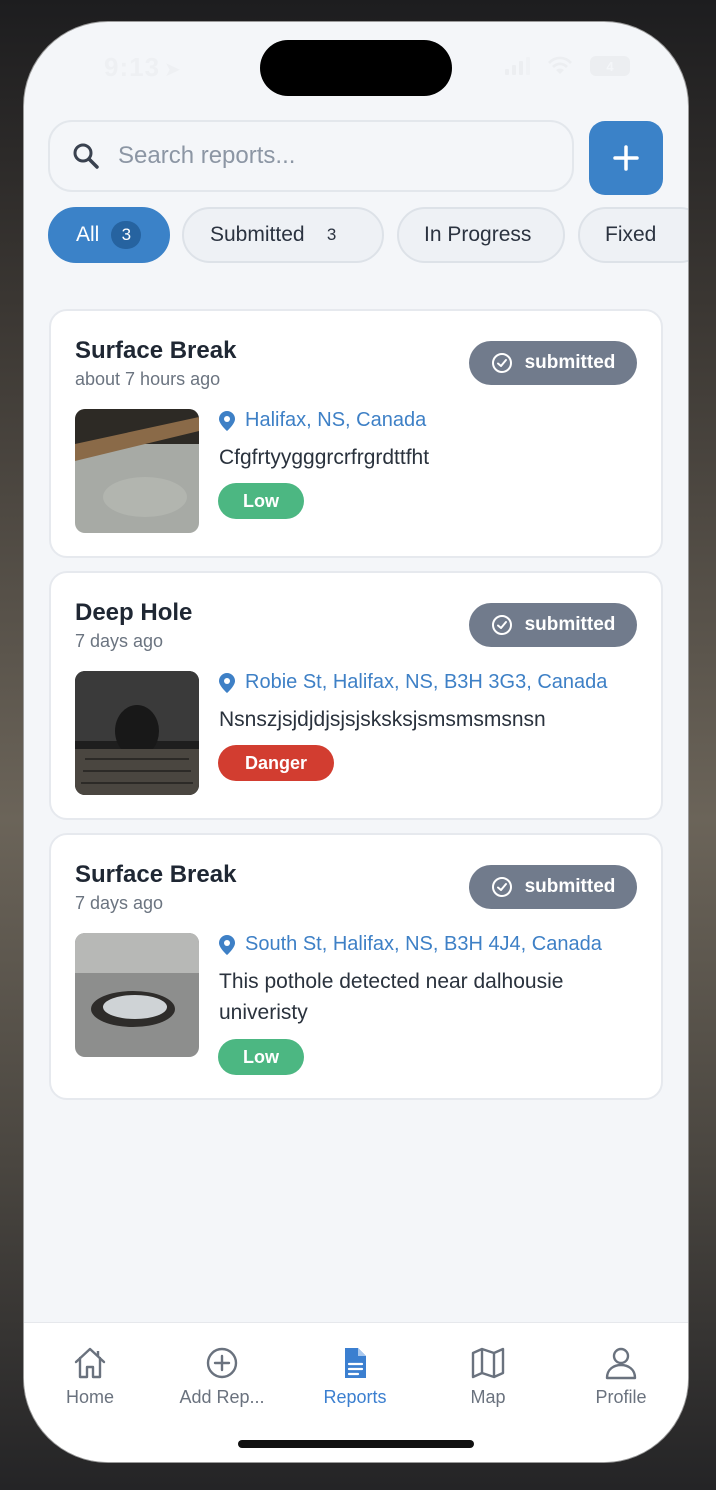  What do you see at coordinates (331, 234) in the screenshot?
I see `filter-submitted-count: 3` at bounding box center [331, 234].